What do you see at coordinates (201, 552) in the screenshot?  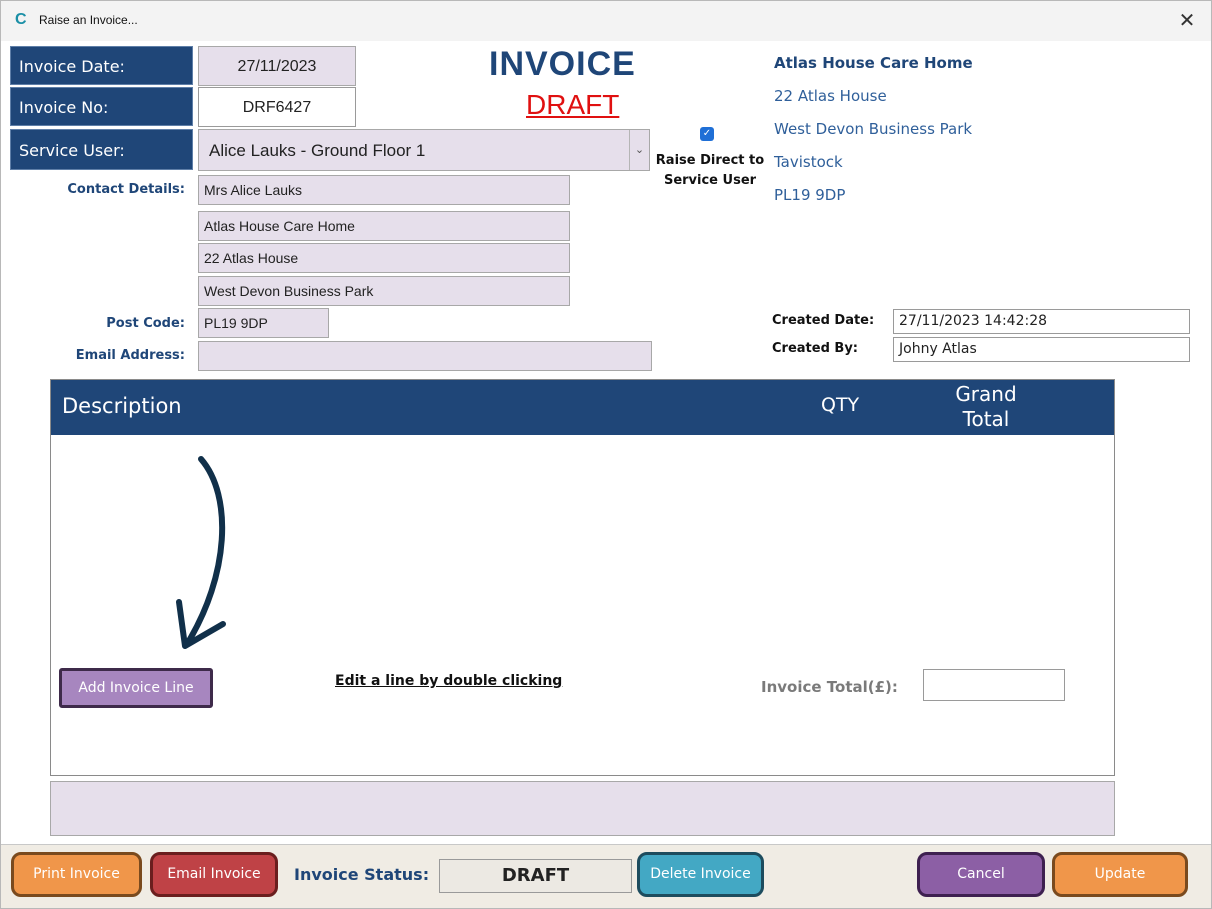 I see `curved-arrow-icon` at bounding box center [201, 552].